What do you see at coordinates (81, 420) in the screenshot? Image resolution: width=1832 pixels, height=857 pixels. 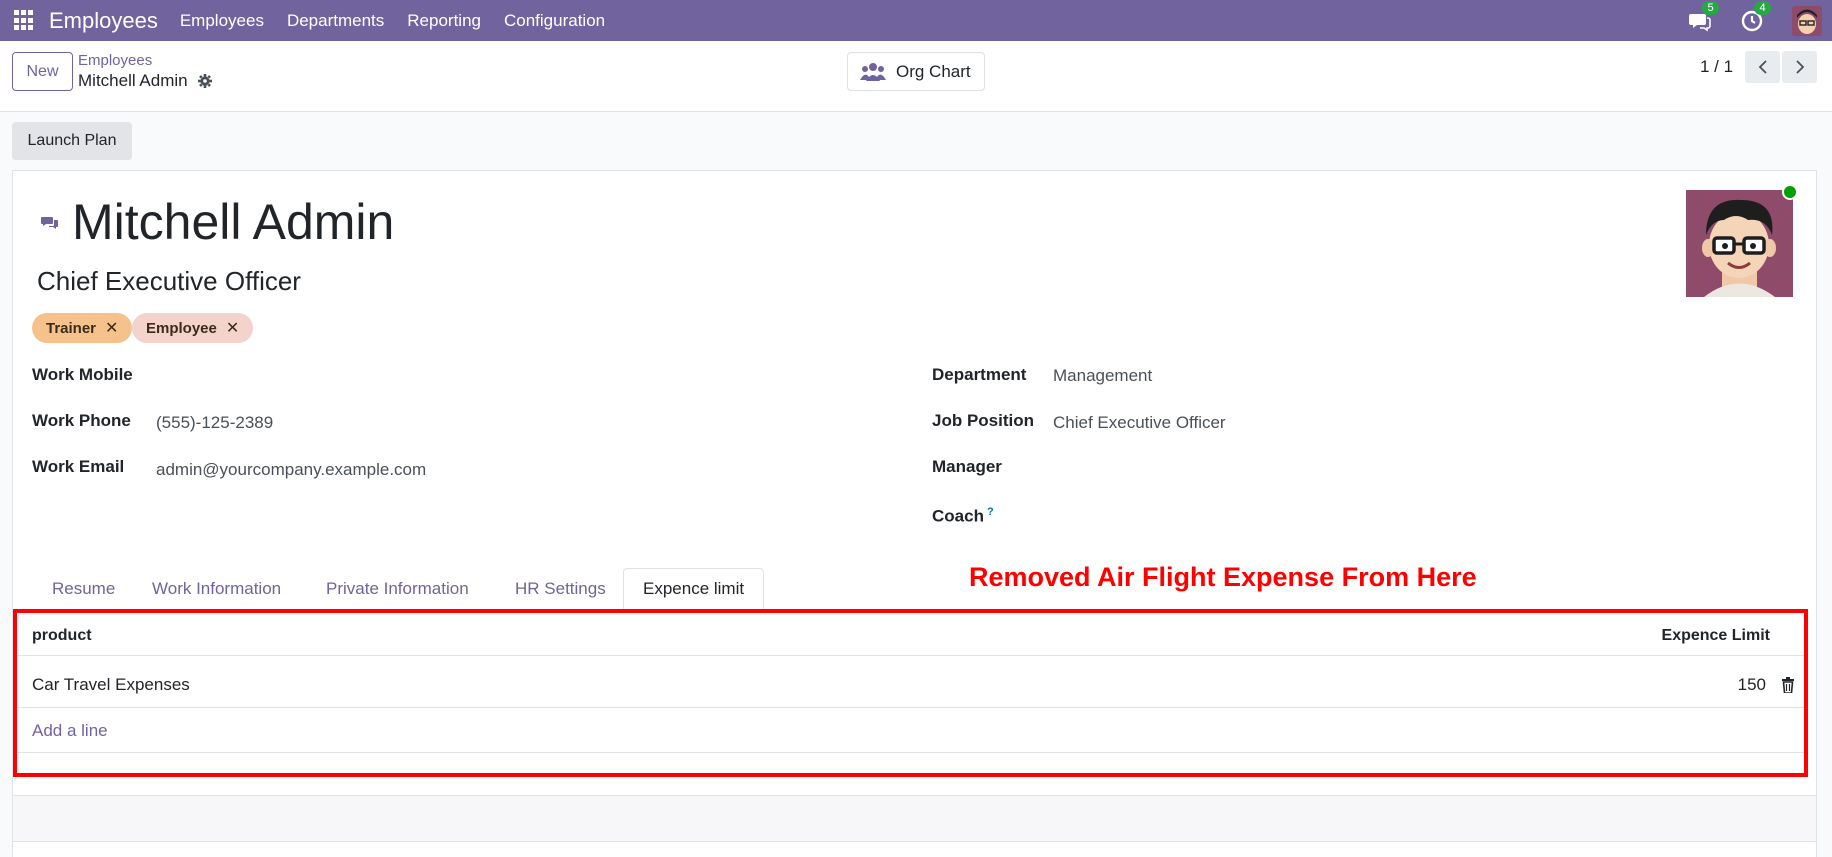 I see `work-phone-label: Work Phone` at bounding box center [81, 420].